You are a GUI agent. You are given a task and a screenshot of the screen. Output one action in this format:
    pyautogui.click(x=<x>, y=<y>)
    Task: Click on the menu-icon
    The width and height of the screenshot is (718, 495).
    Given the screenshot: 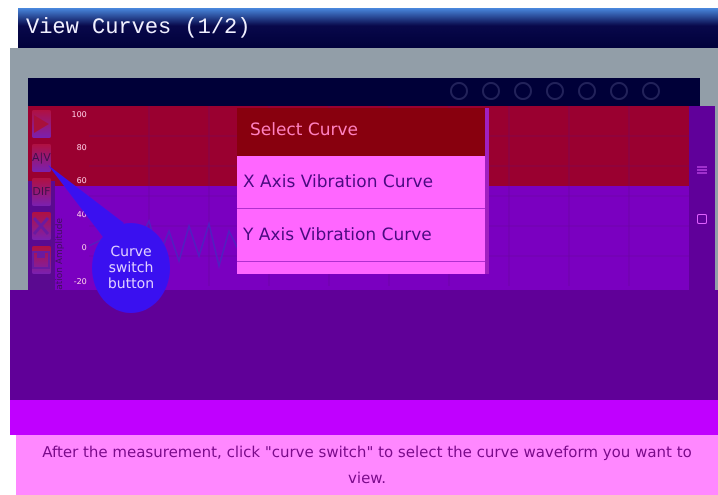 What is the action you would take?
    pyautogui.click(x=701, y=170)
    